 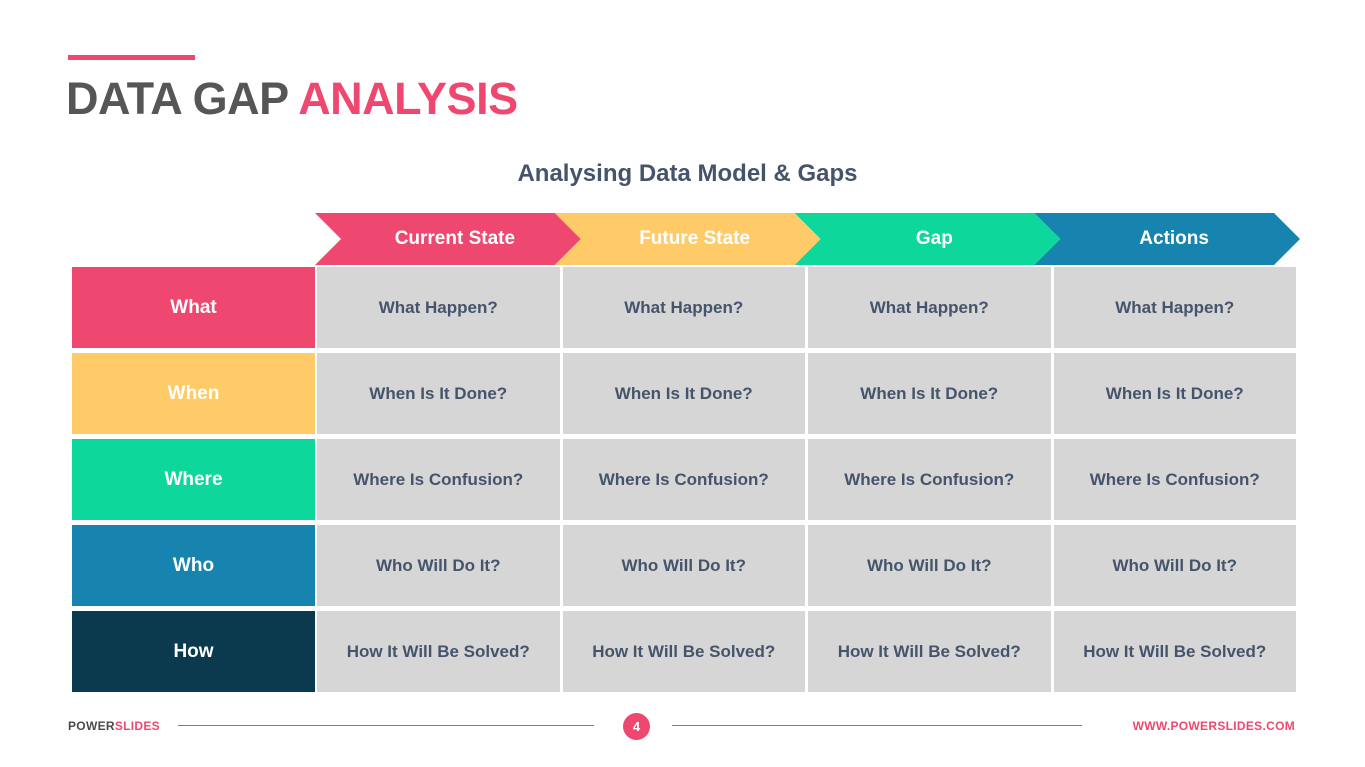 I want to click on row-label-text: How, so click(x=193, y=651).